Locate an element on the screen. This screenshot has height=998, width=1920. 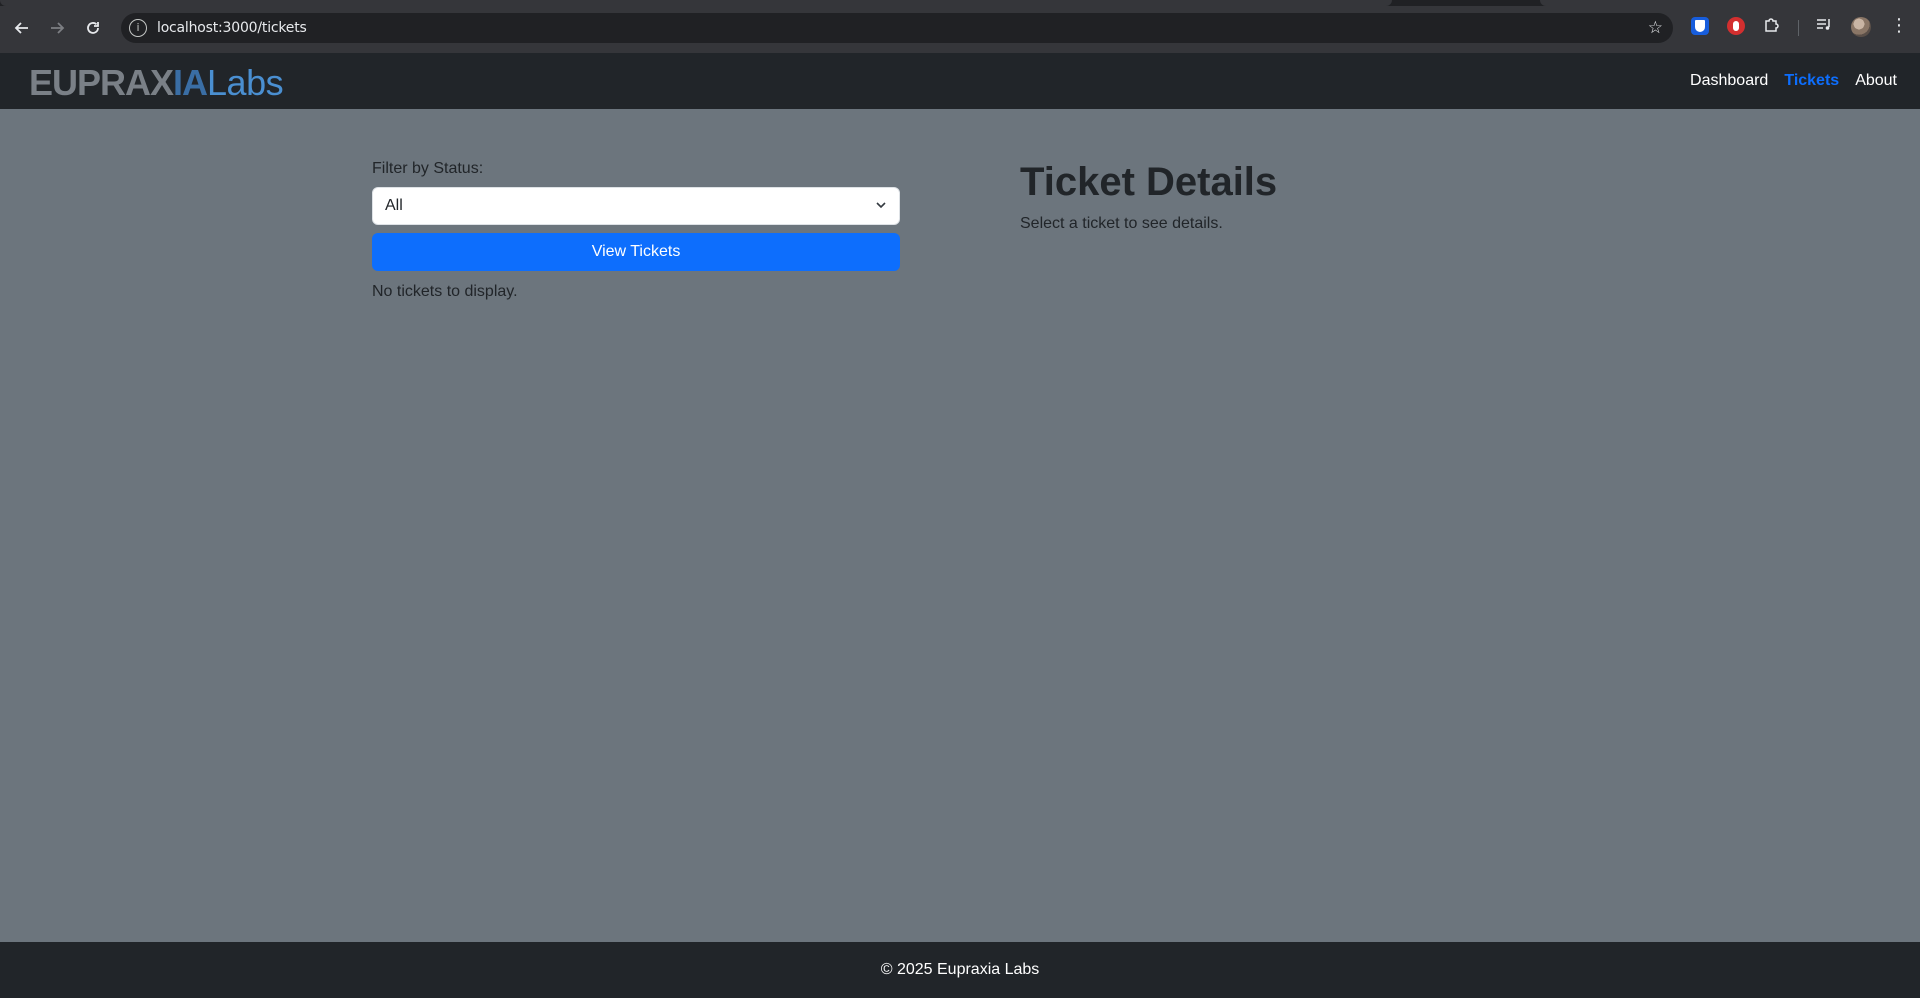
background-tab is located at coordinates (1730, 3).